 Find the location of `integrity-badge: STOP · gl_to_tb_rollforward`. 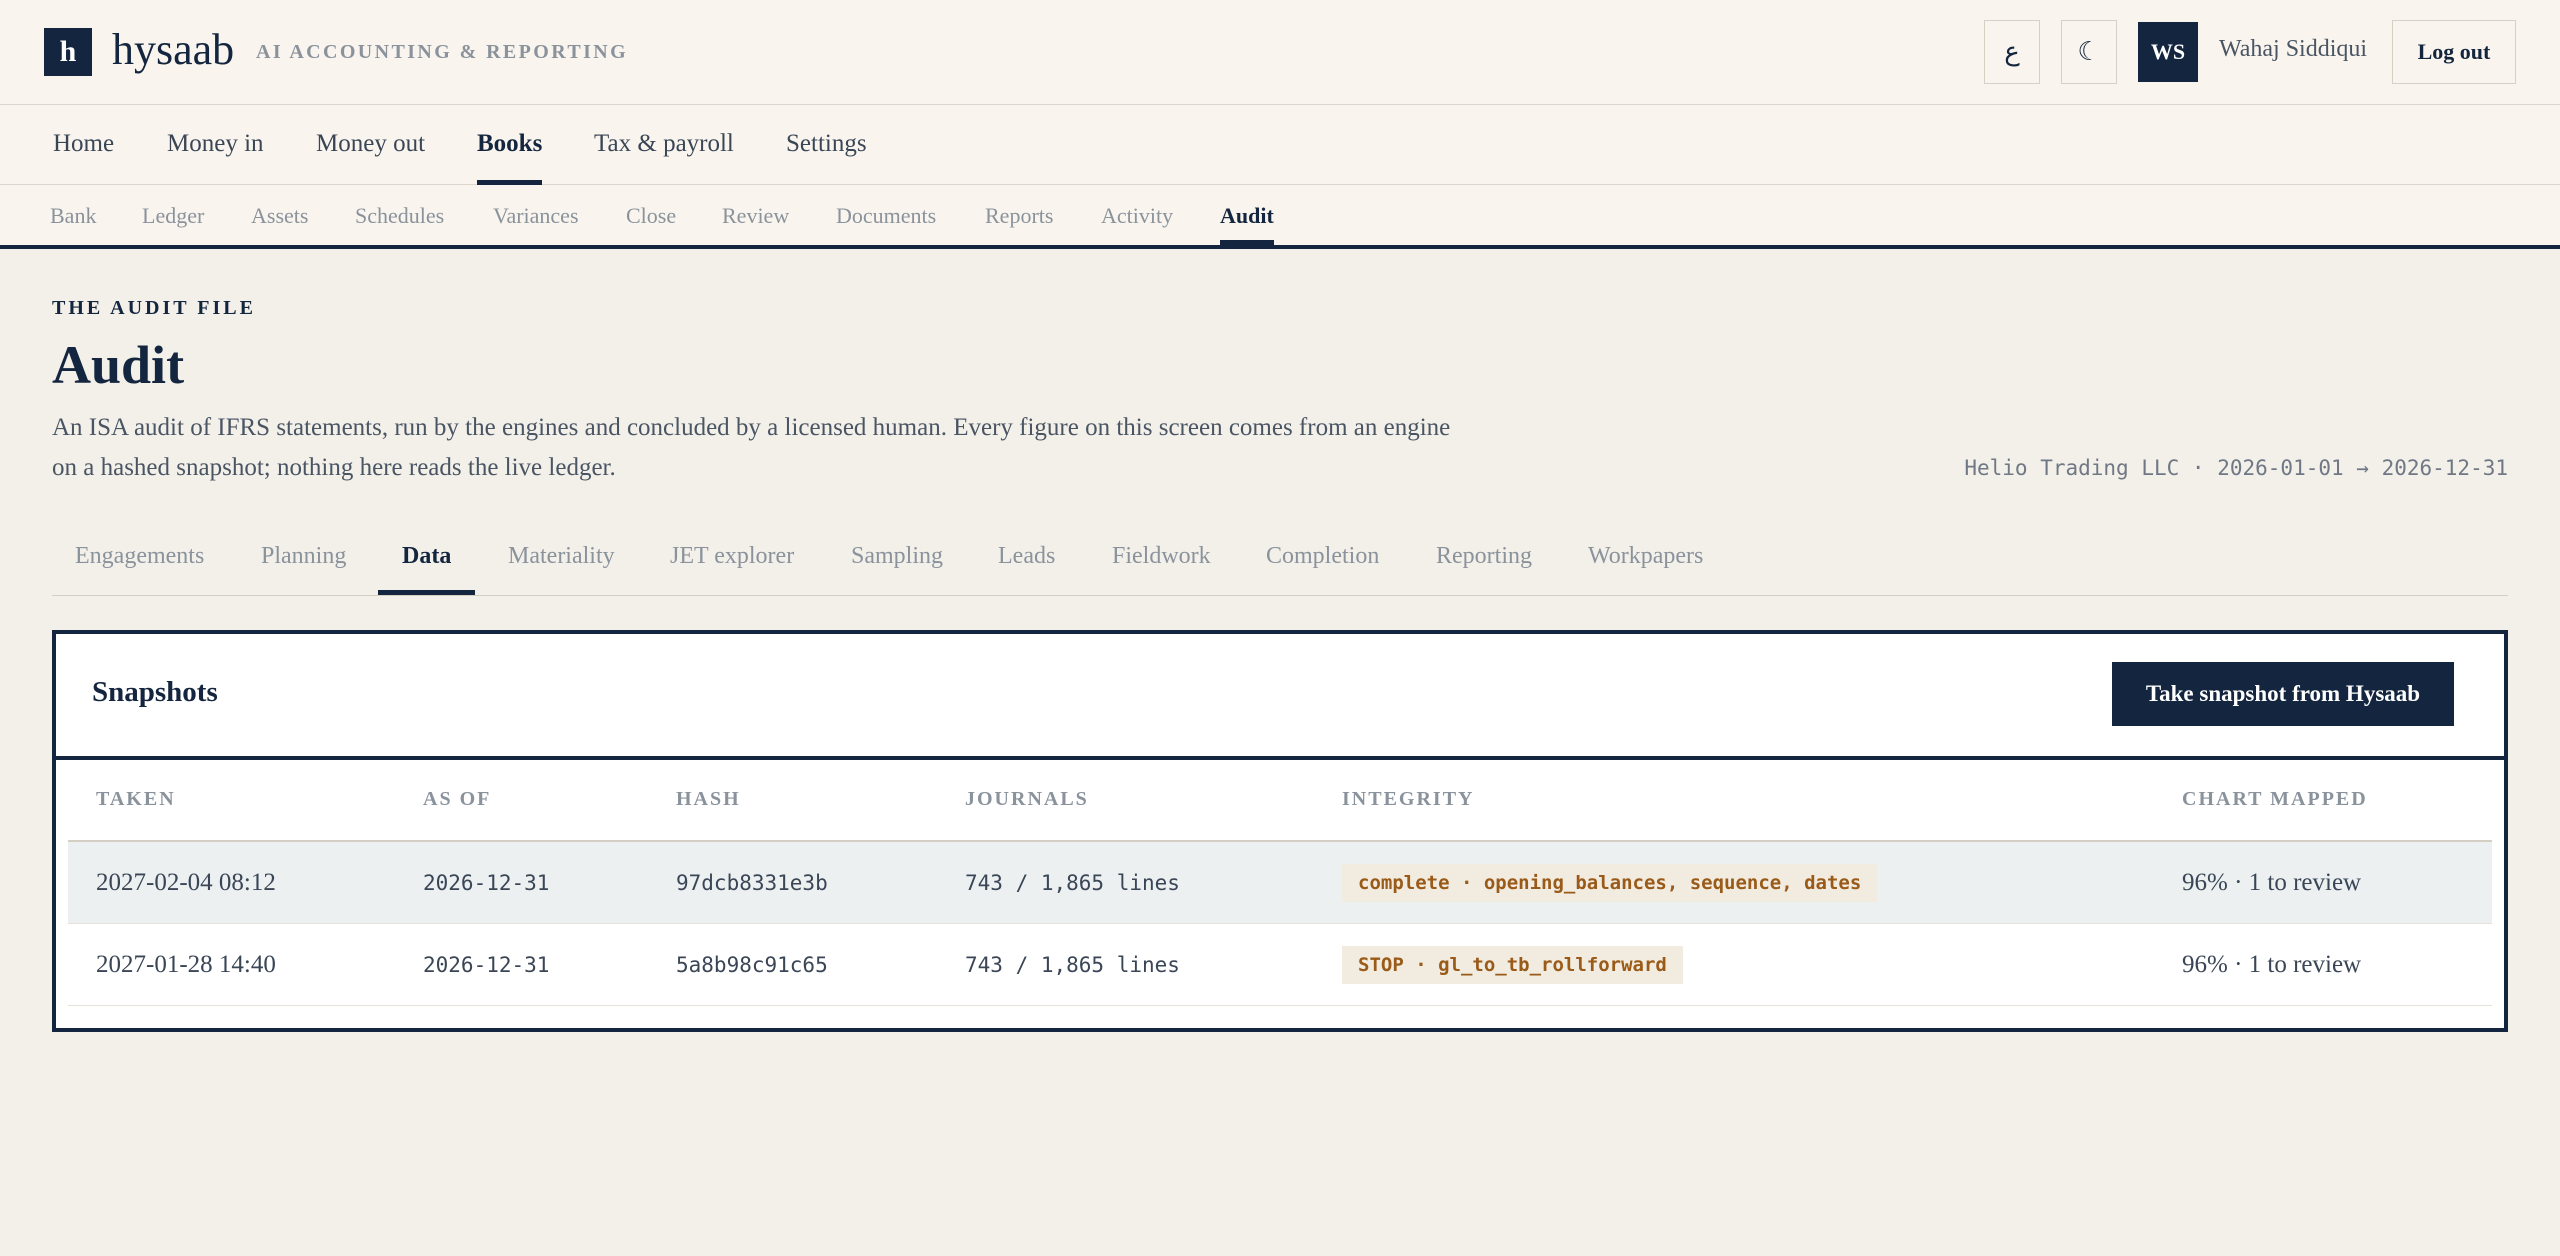

integrity-badge: STOP · gl_to_tb_rollforward is located at coordinates (1512, 965).